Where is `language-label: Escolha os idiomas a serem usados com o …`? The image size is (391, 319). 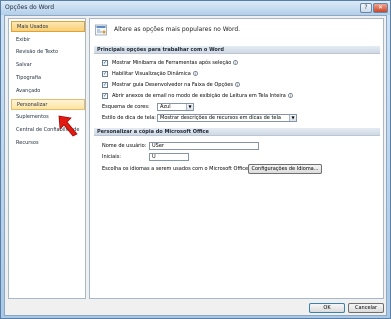 language-label: Escolha os idiomas a serem usados com o … is located at coordinates (176, 169).